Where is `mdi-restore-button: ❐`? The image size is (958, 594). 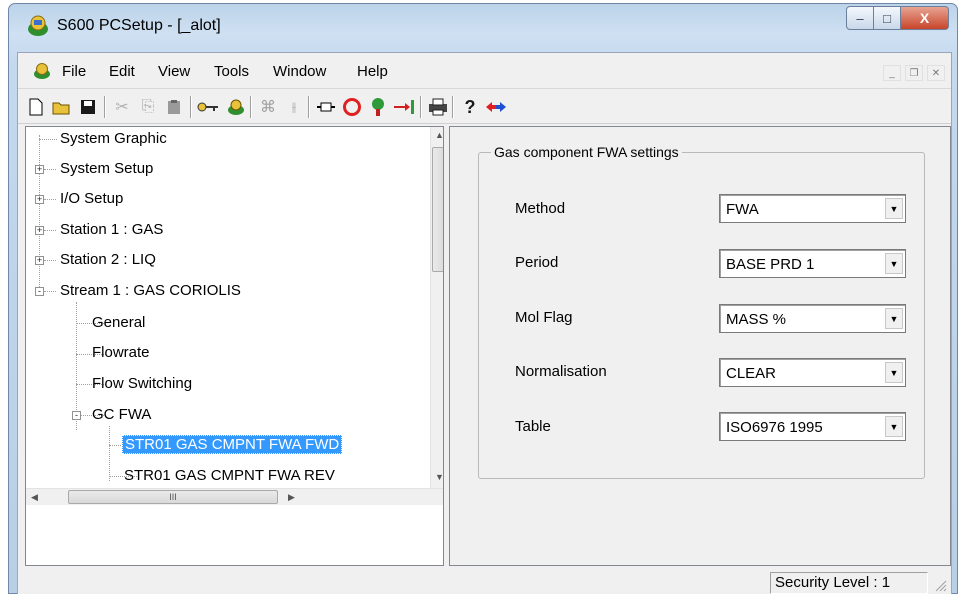 mdi-restore-button: ❐ is located at coordinates (914, 73).